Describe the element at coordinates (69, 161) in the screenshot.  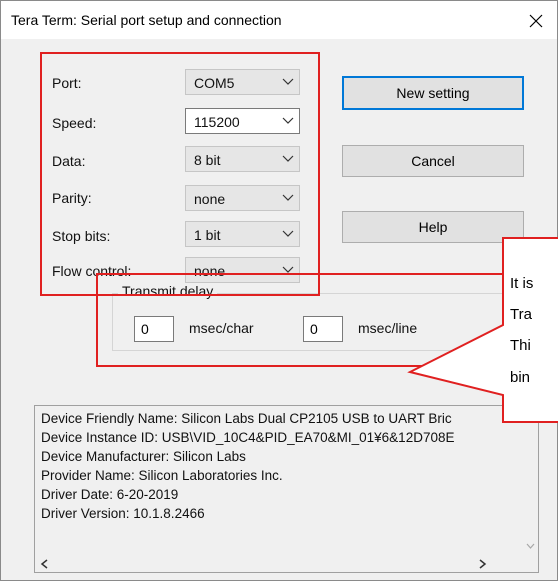
I see `data-label: Data:` at that location.